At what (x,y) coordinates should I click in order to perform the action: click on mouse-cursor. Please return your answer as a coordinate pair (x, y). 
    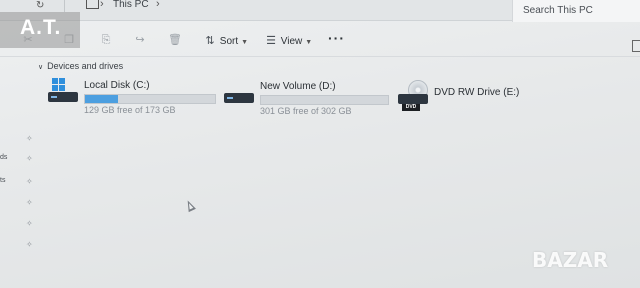
    Looking at the image, I should click on (190, 205).